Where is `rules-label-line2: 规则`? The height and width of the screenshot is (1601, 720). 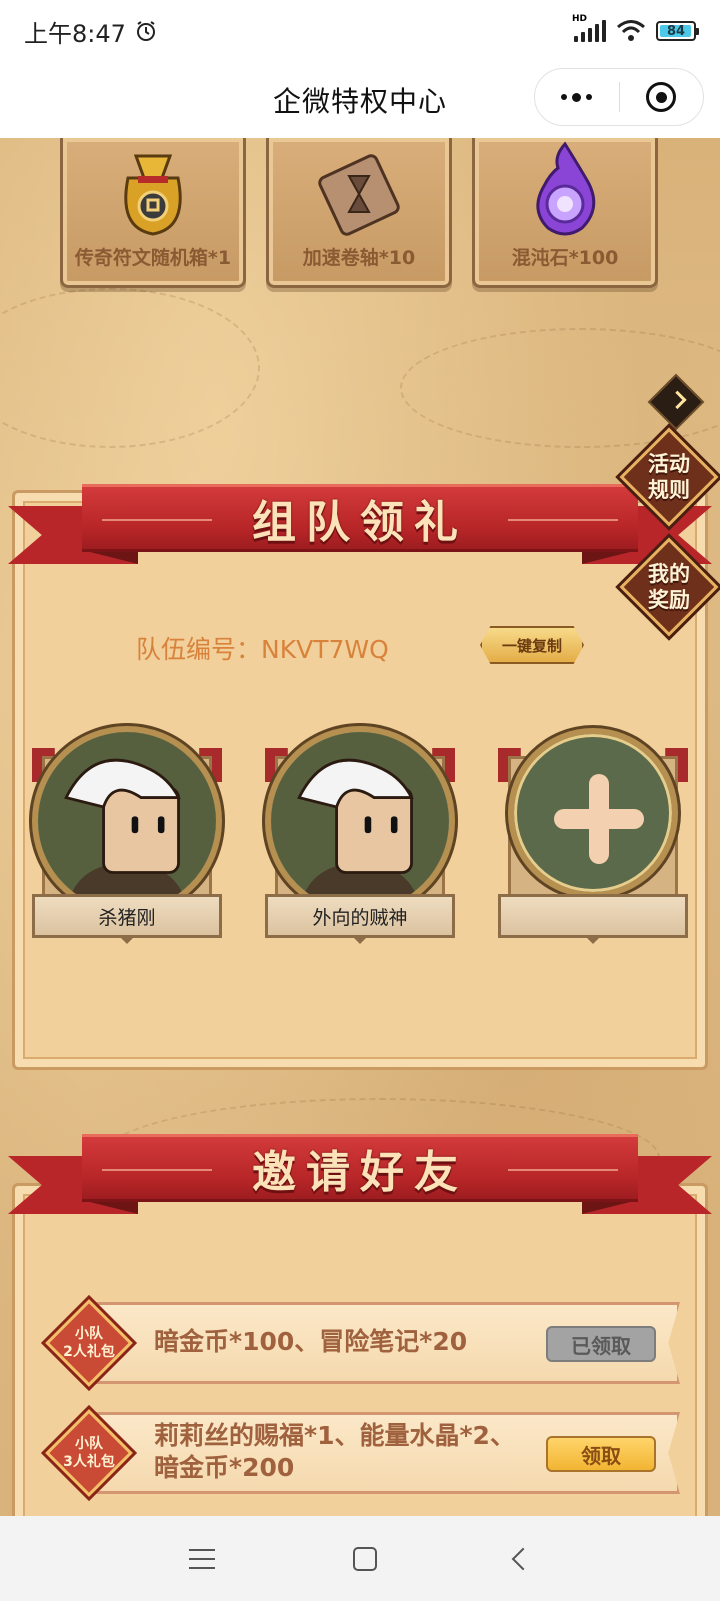 rules-label-line2: 规则 is located at coordinates (669, 490).